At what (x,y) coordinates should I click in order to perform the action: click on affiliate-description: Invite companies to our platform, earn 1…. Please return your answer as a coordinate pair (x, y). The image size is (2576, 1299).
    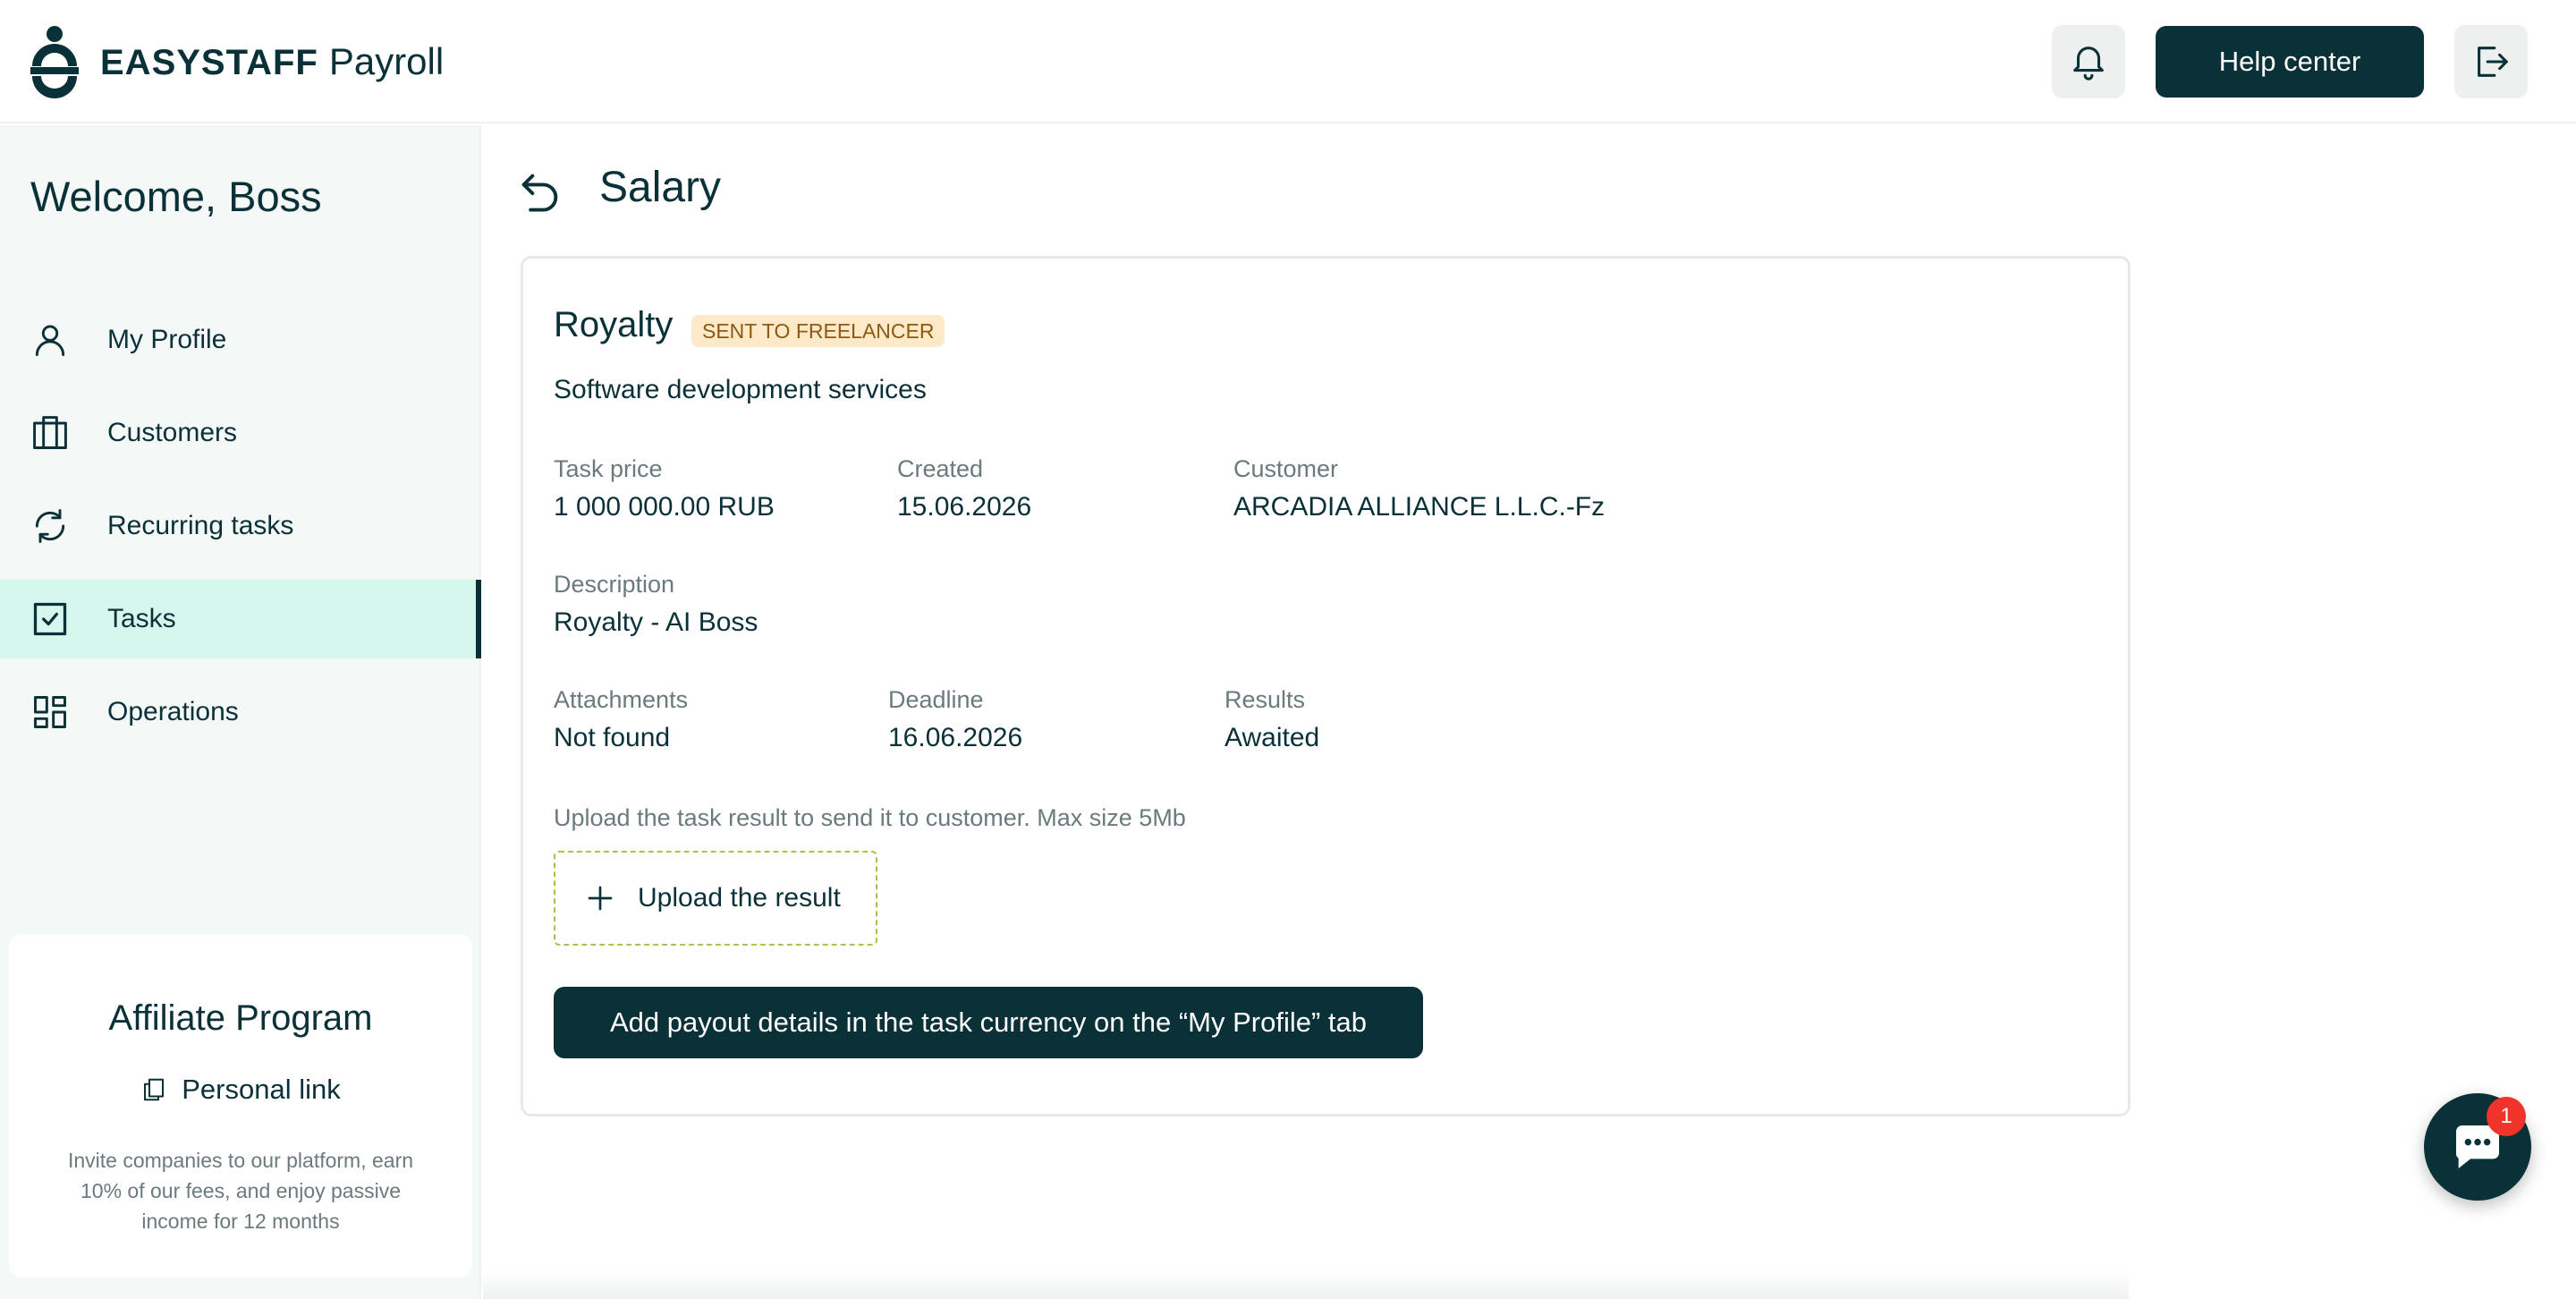
    Looking at the image, I should click on (240, 1191).